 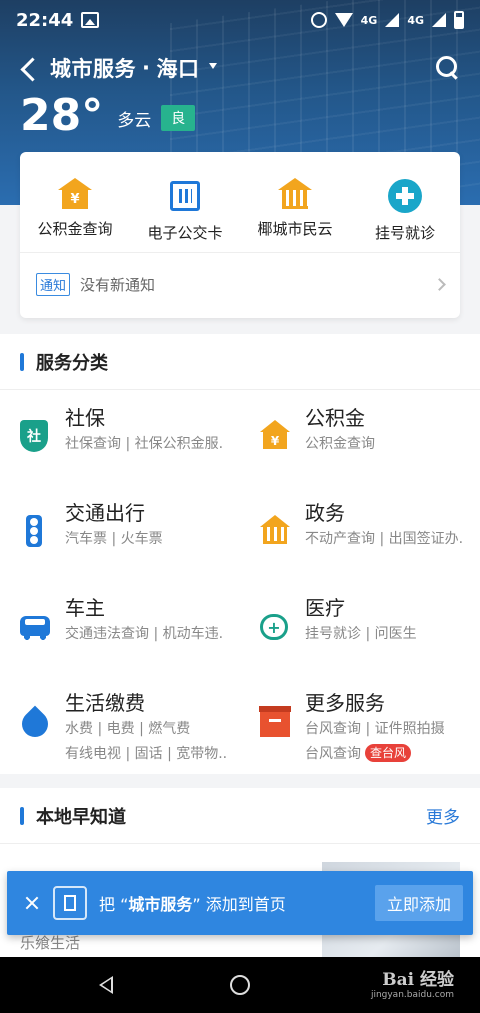 I want to click on quick-item-registration: 挂号就诊, so click(x=405, y=202).